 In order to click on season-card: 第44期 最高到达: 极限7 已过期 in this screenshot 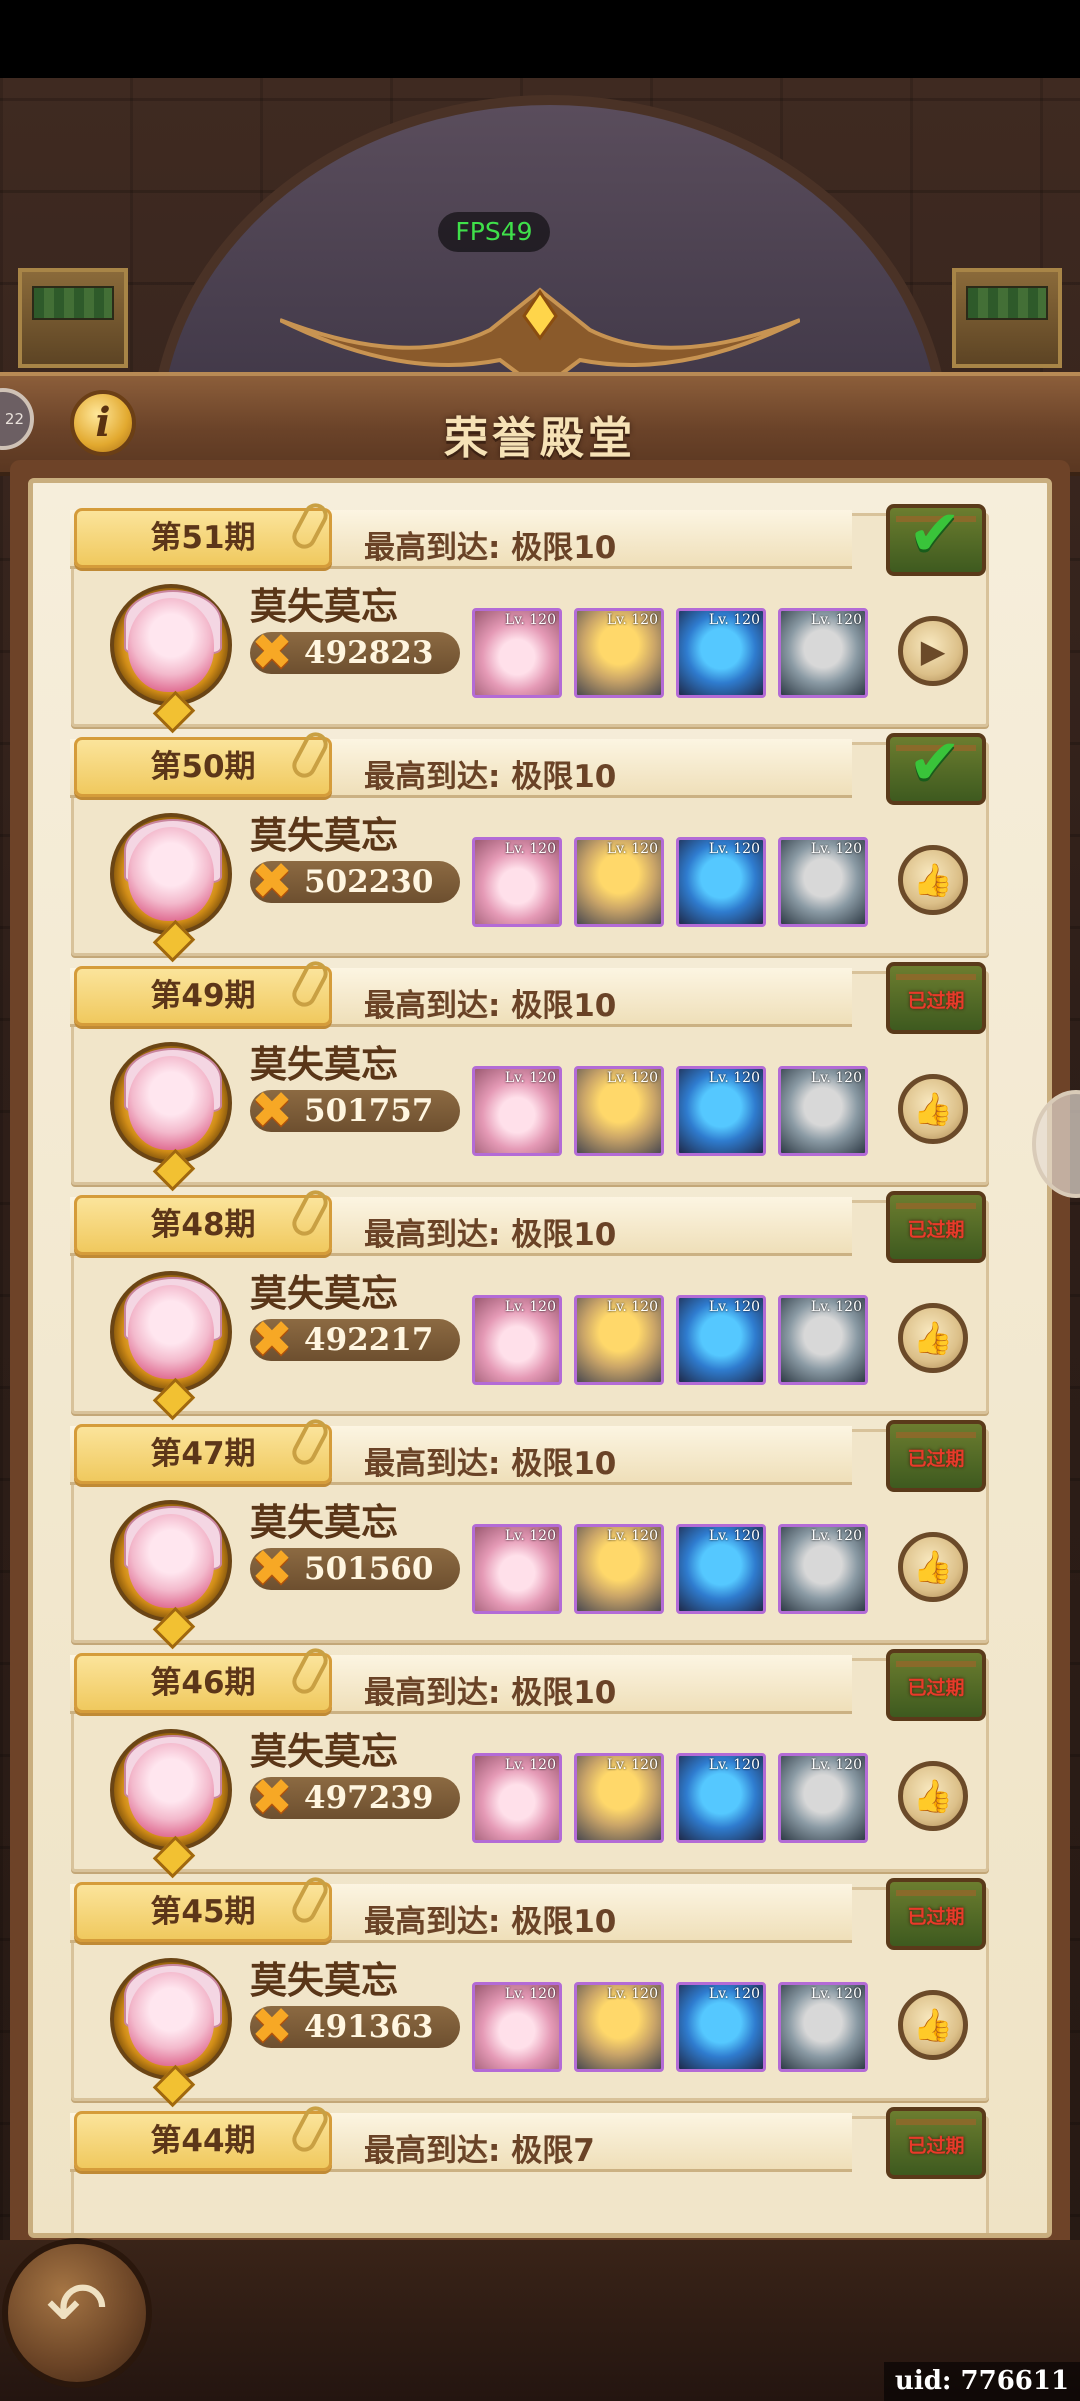, I will do `click(529, 2167)`.